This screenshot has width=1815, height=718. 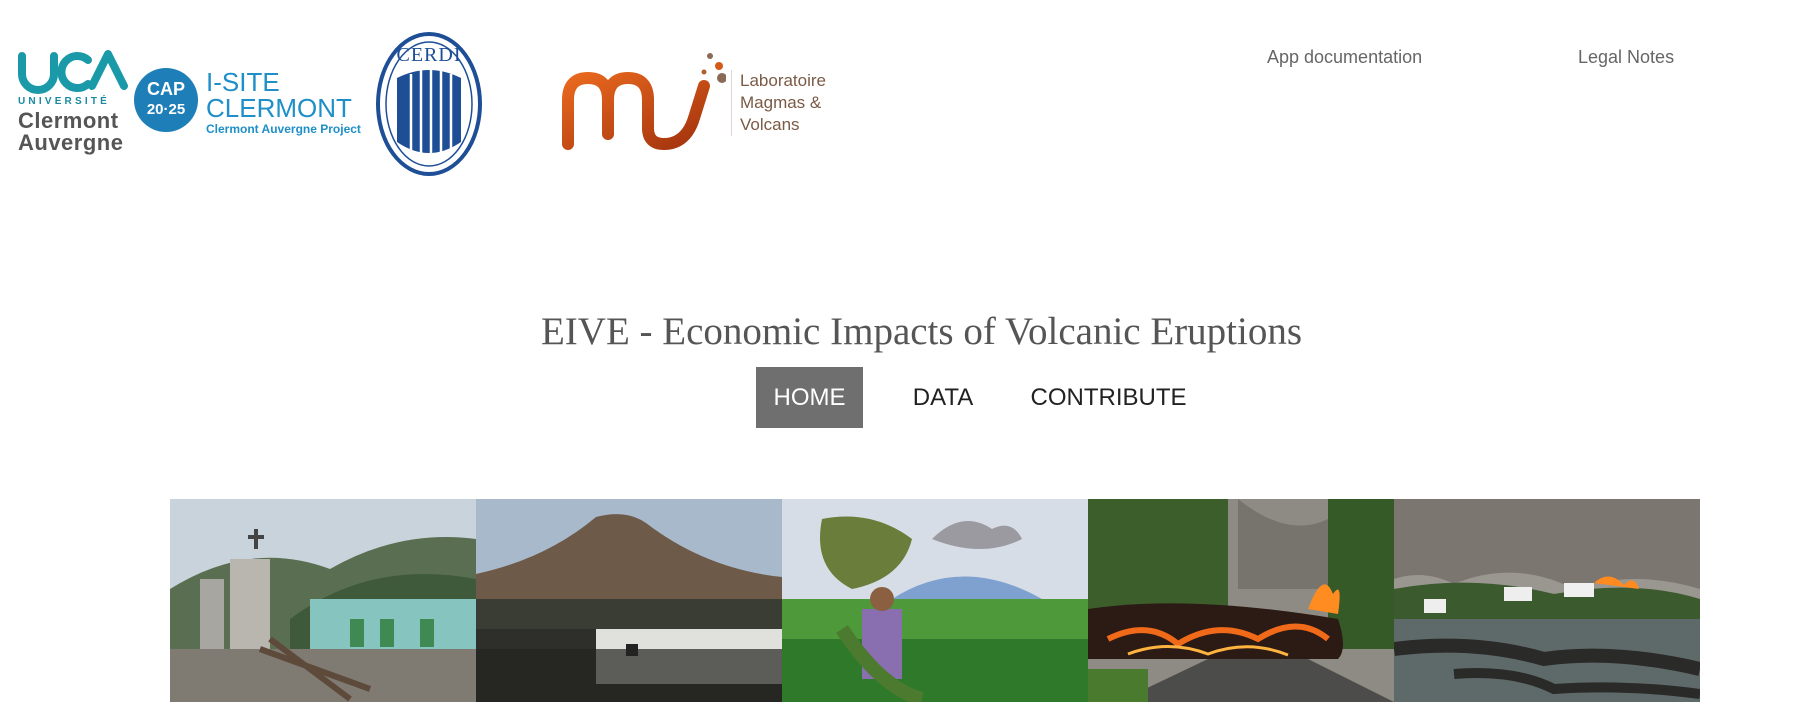 I want to click on nav-contribute: CONTRIBUTE, so click(x=1108, y=397).